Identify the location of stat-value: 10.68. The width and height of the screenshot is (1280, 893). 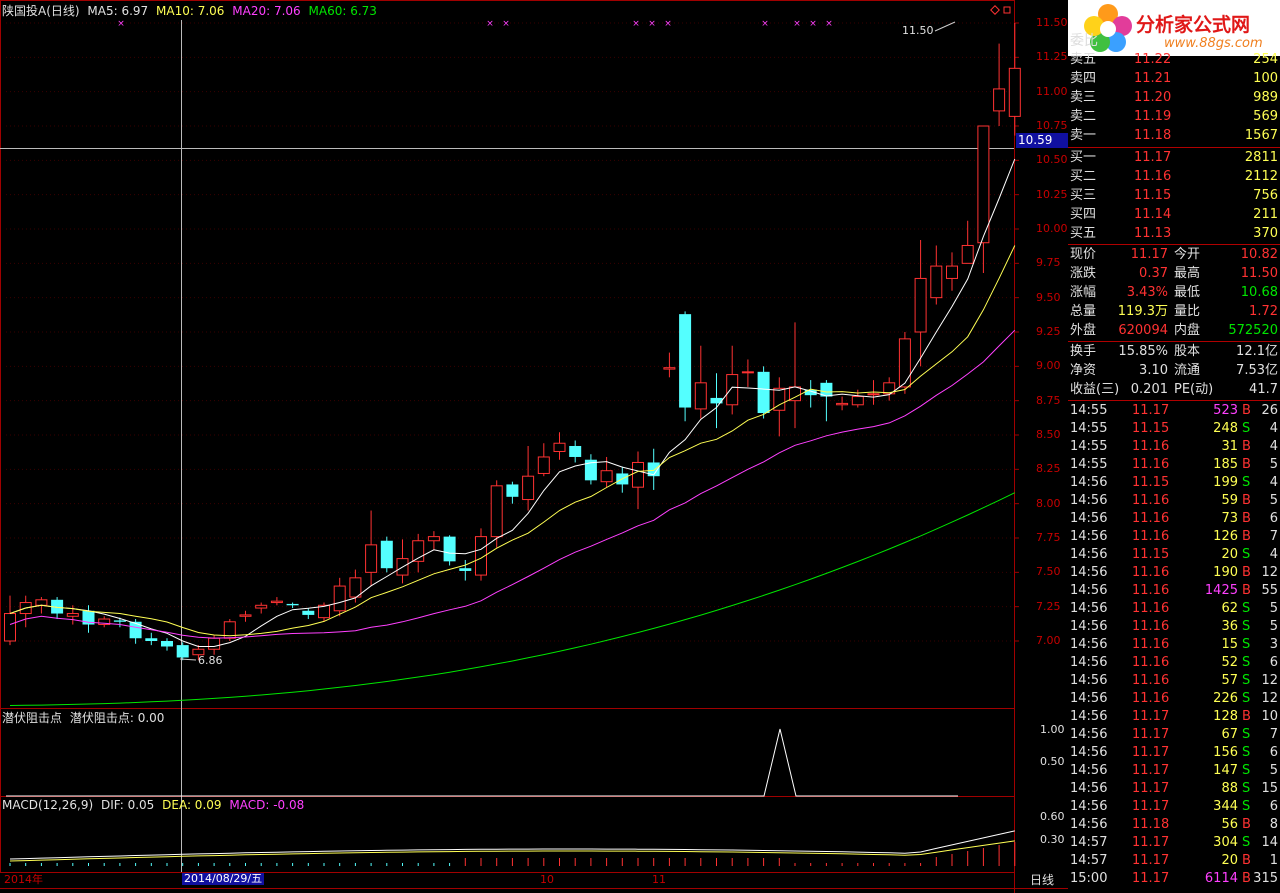
(1259, 292).